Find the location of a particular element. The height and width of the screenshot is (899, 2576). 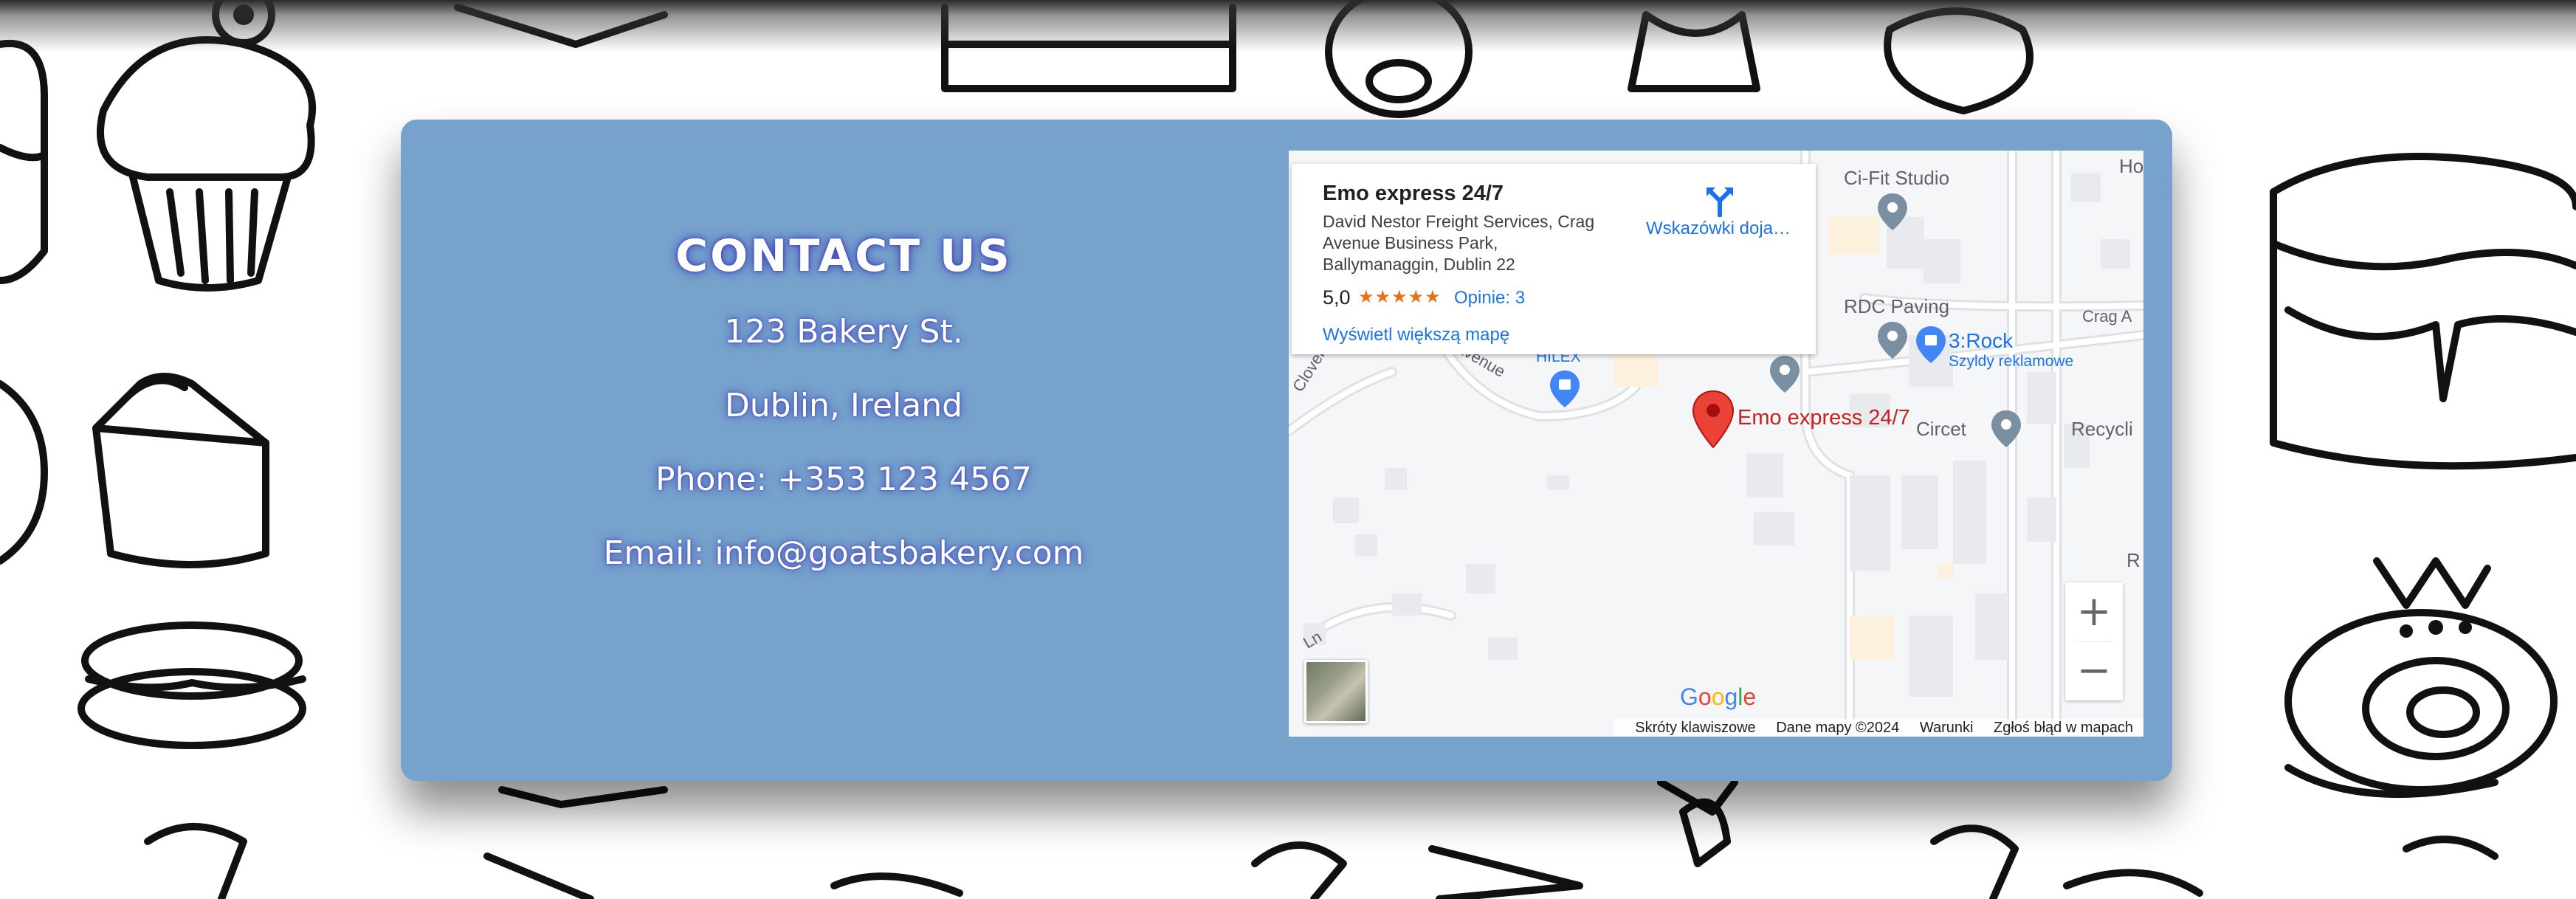

map-label-rdc: RDC Paving is located at coordinates (1897, 306).